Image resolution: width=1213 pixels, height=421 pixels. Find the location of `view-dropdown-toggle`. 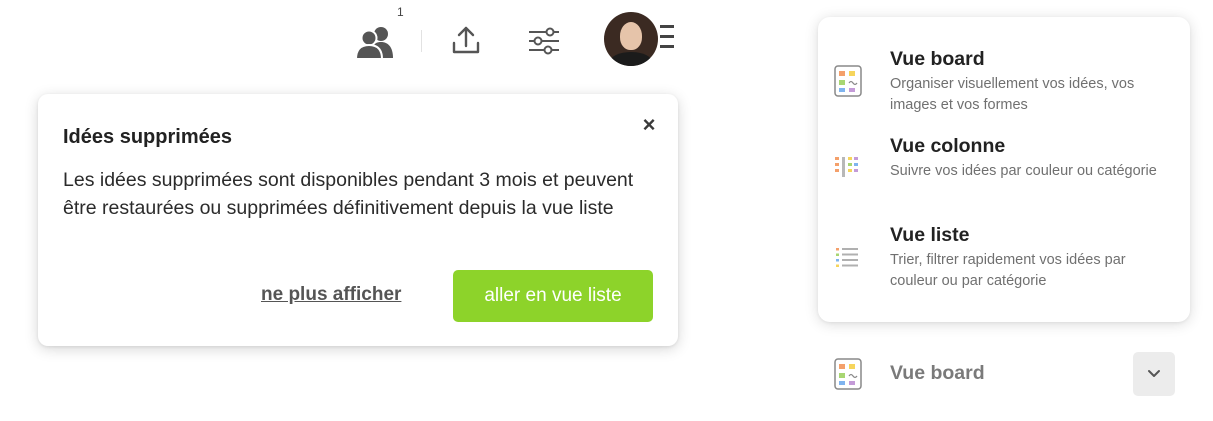

view-dropdown-toggle is located at coordinates (1154, 374).